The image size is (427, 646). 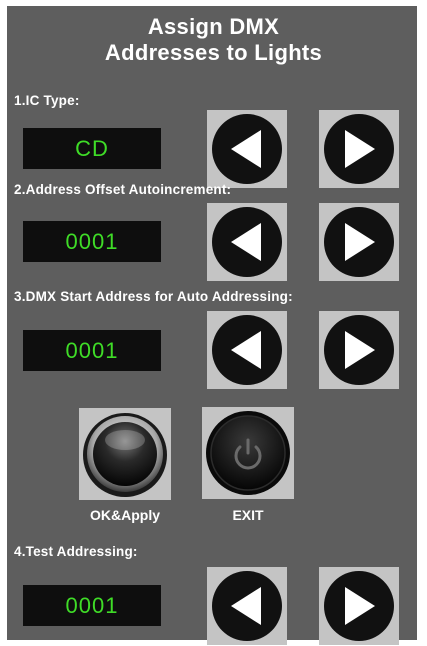 I want to click on test-addressing-next-button, so click(x=359, y=606).